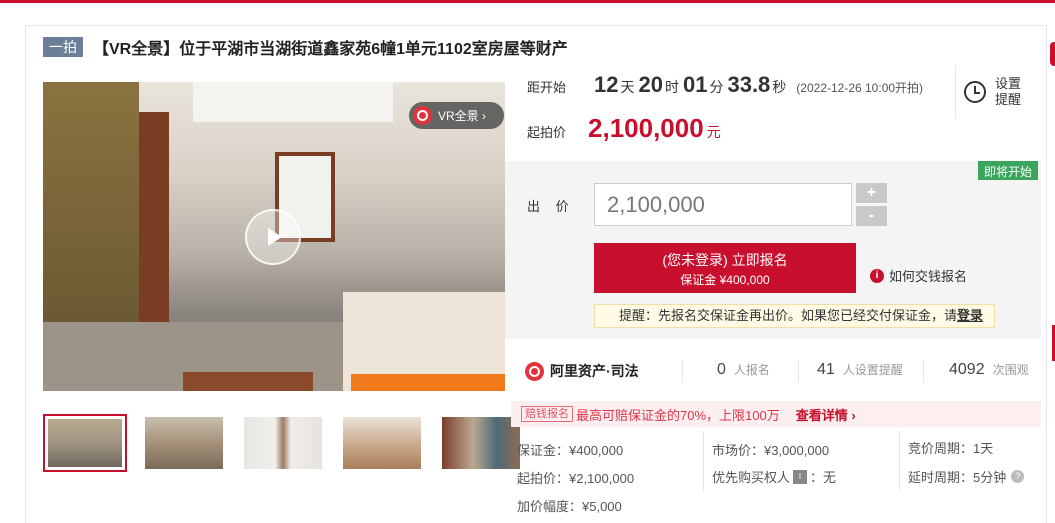 The width and height of the screenshot is (1055, 523). I want to click on document-icon: Ι, so click(800, 476).